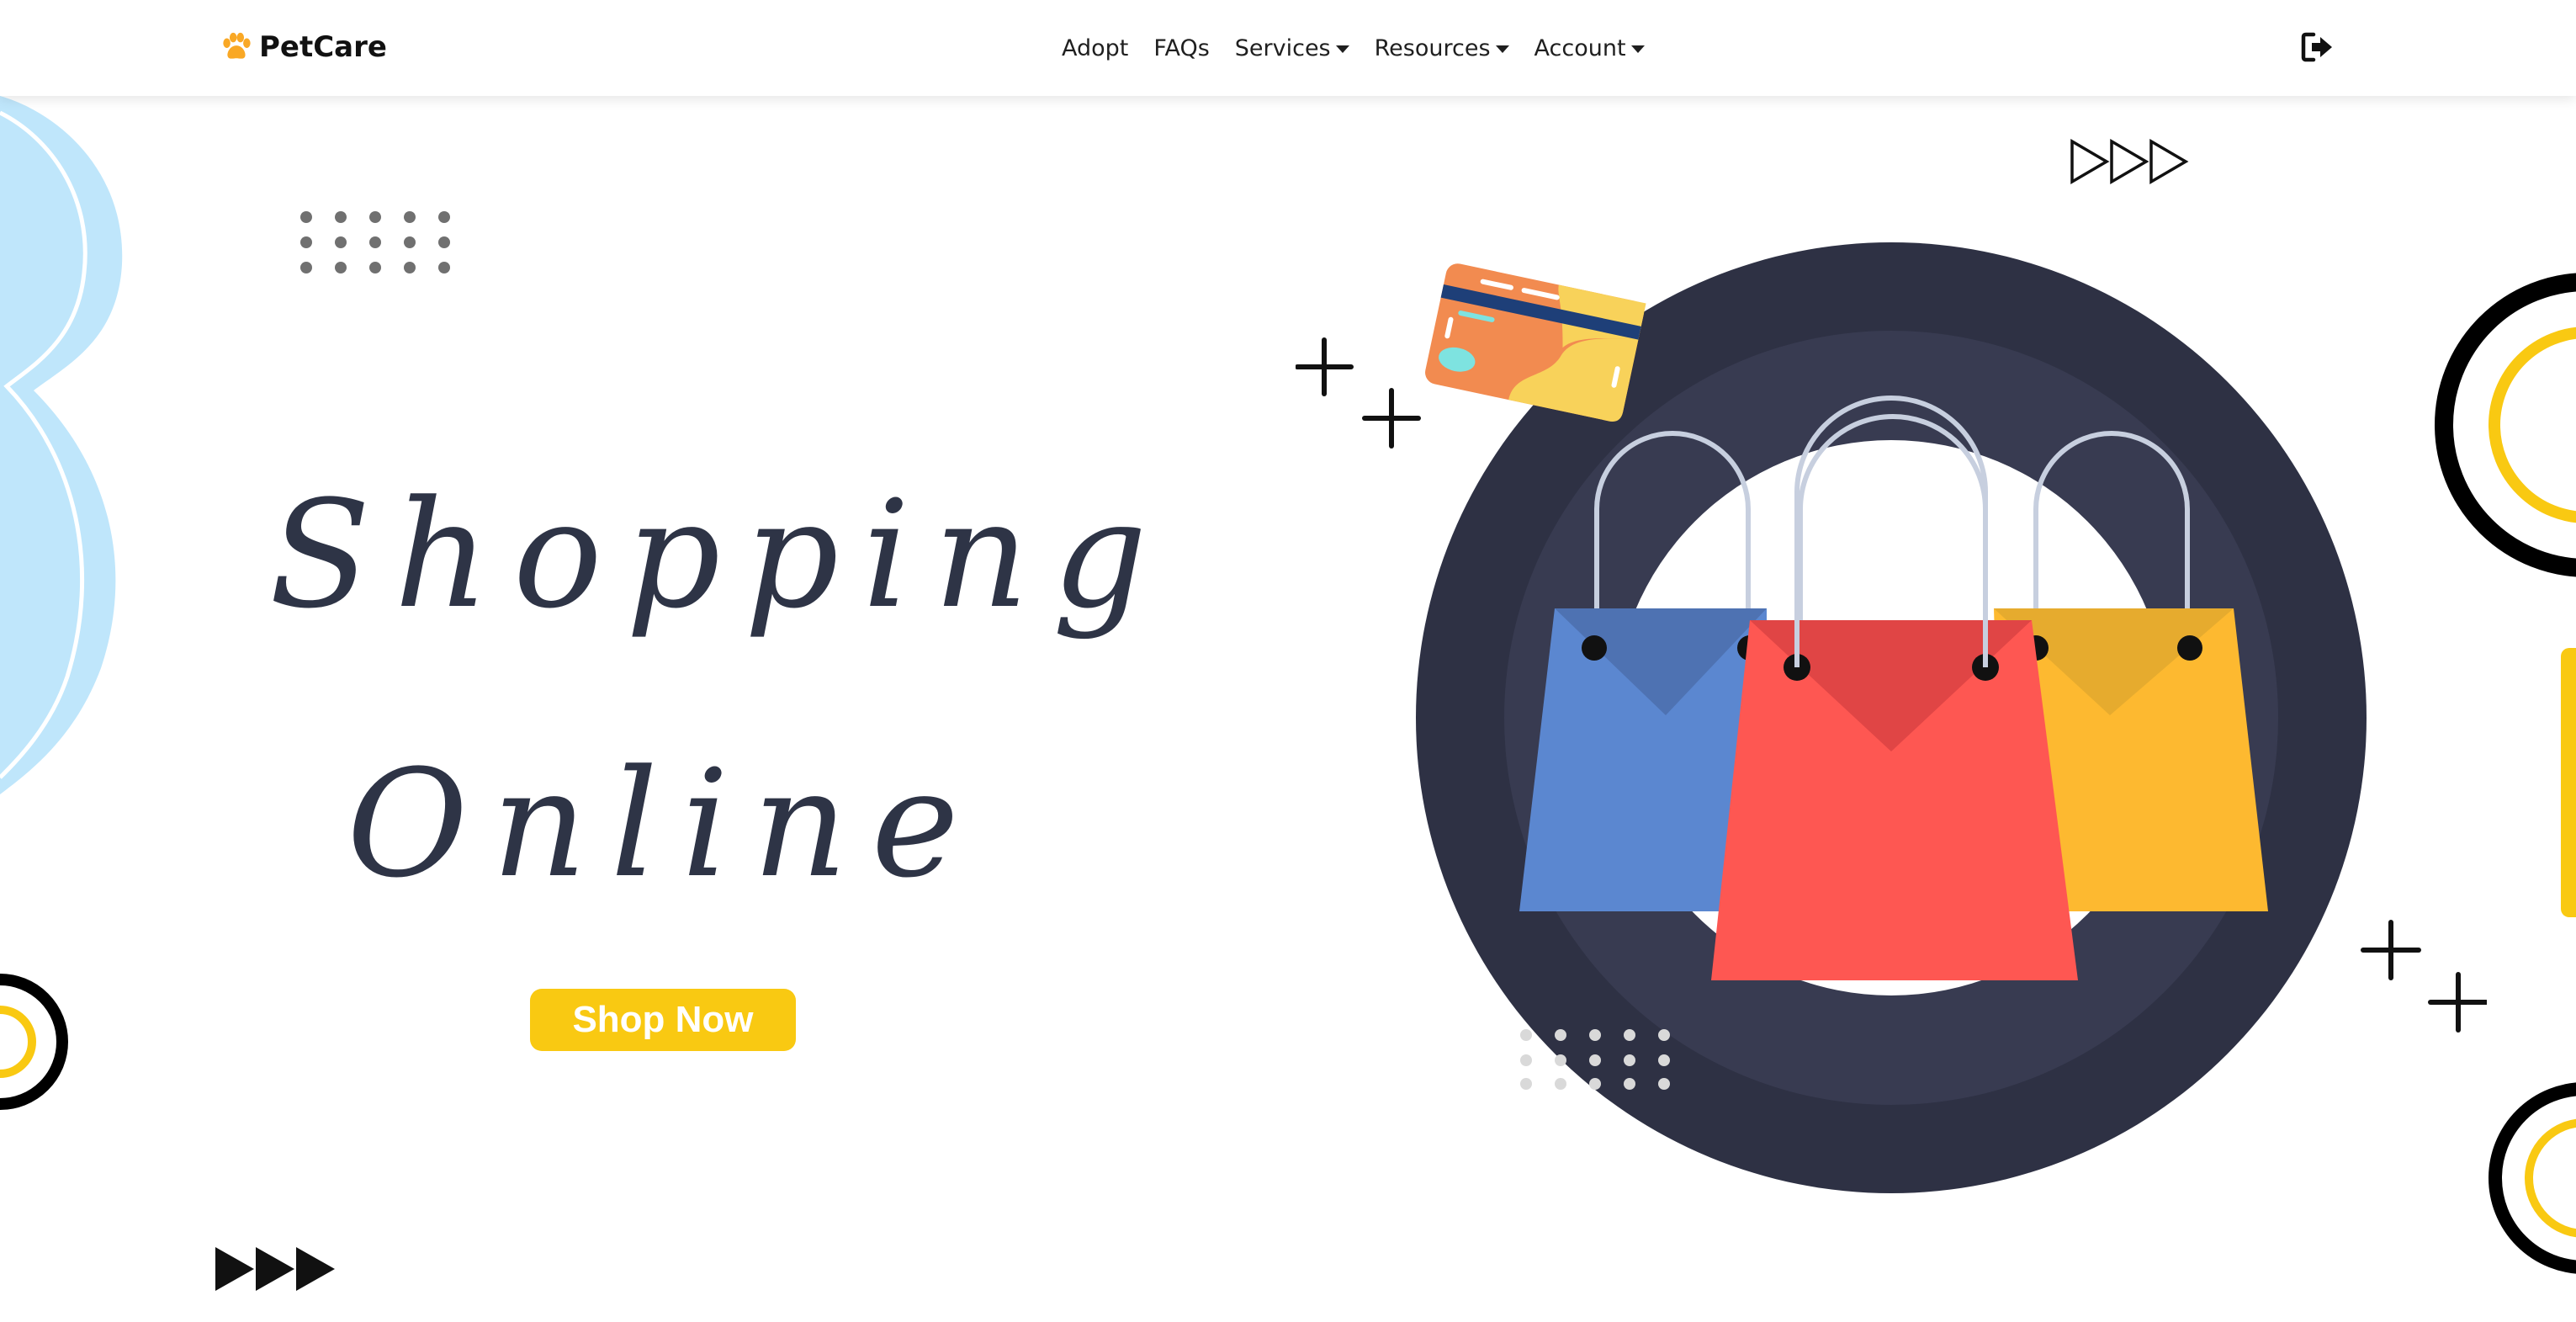 The image size is (2576, 1322). I want to click on brand-name: PetCare, so click(323, 47).